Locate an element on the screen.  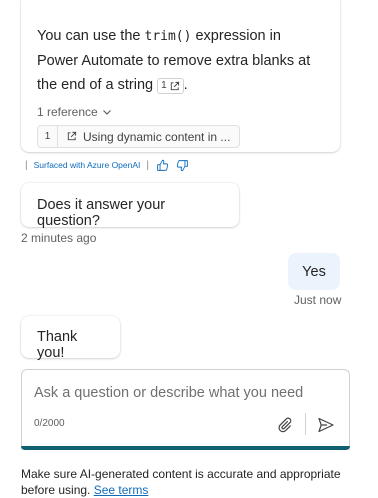
bot-message-timestamp: 2 minutes ago is located at coordinates (59, 238).